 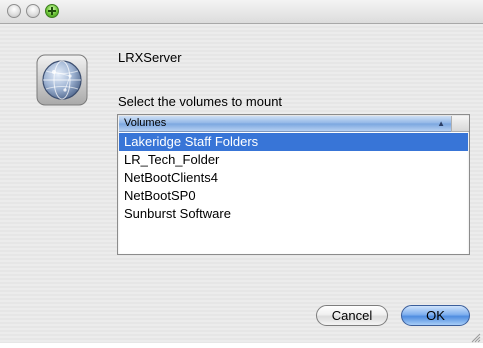 What do you see at coordinates (293, 196) in the screenshot?
I see `list-item: NetBootSP0` at bounding box center [293, 196].